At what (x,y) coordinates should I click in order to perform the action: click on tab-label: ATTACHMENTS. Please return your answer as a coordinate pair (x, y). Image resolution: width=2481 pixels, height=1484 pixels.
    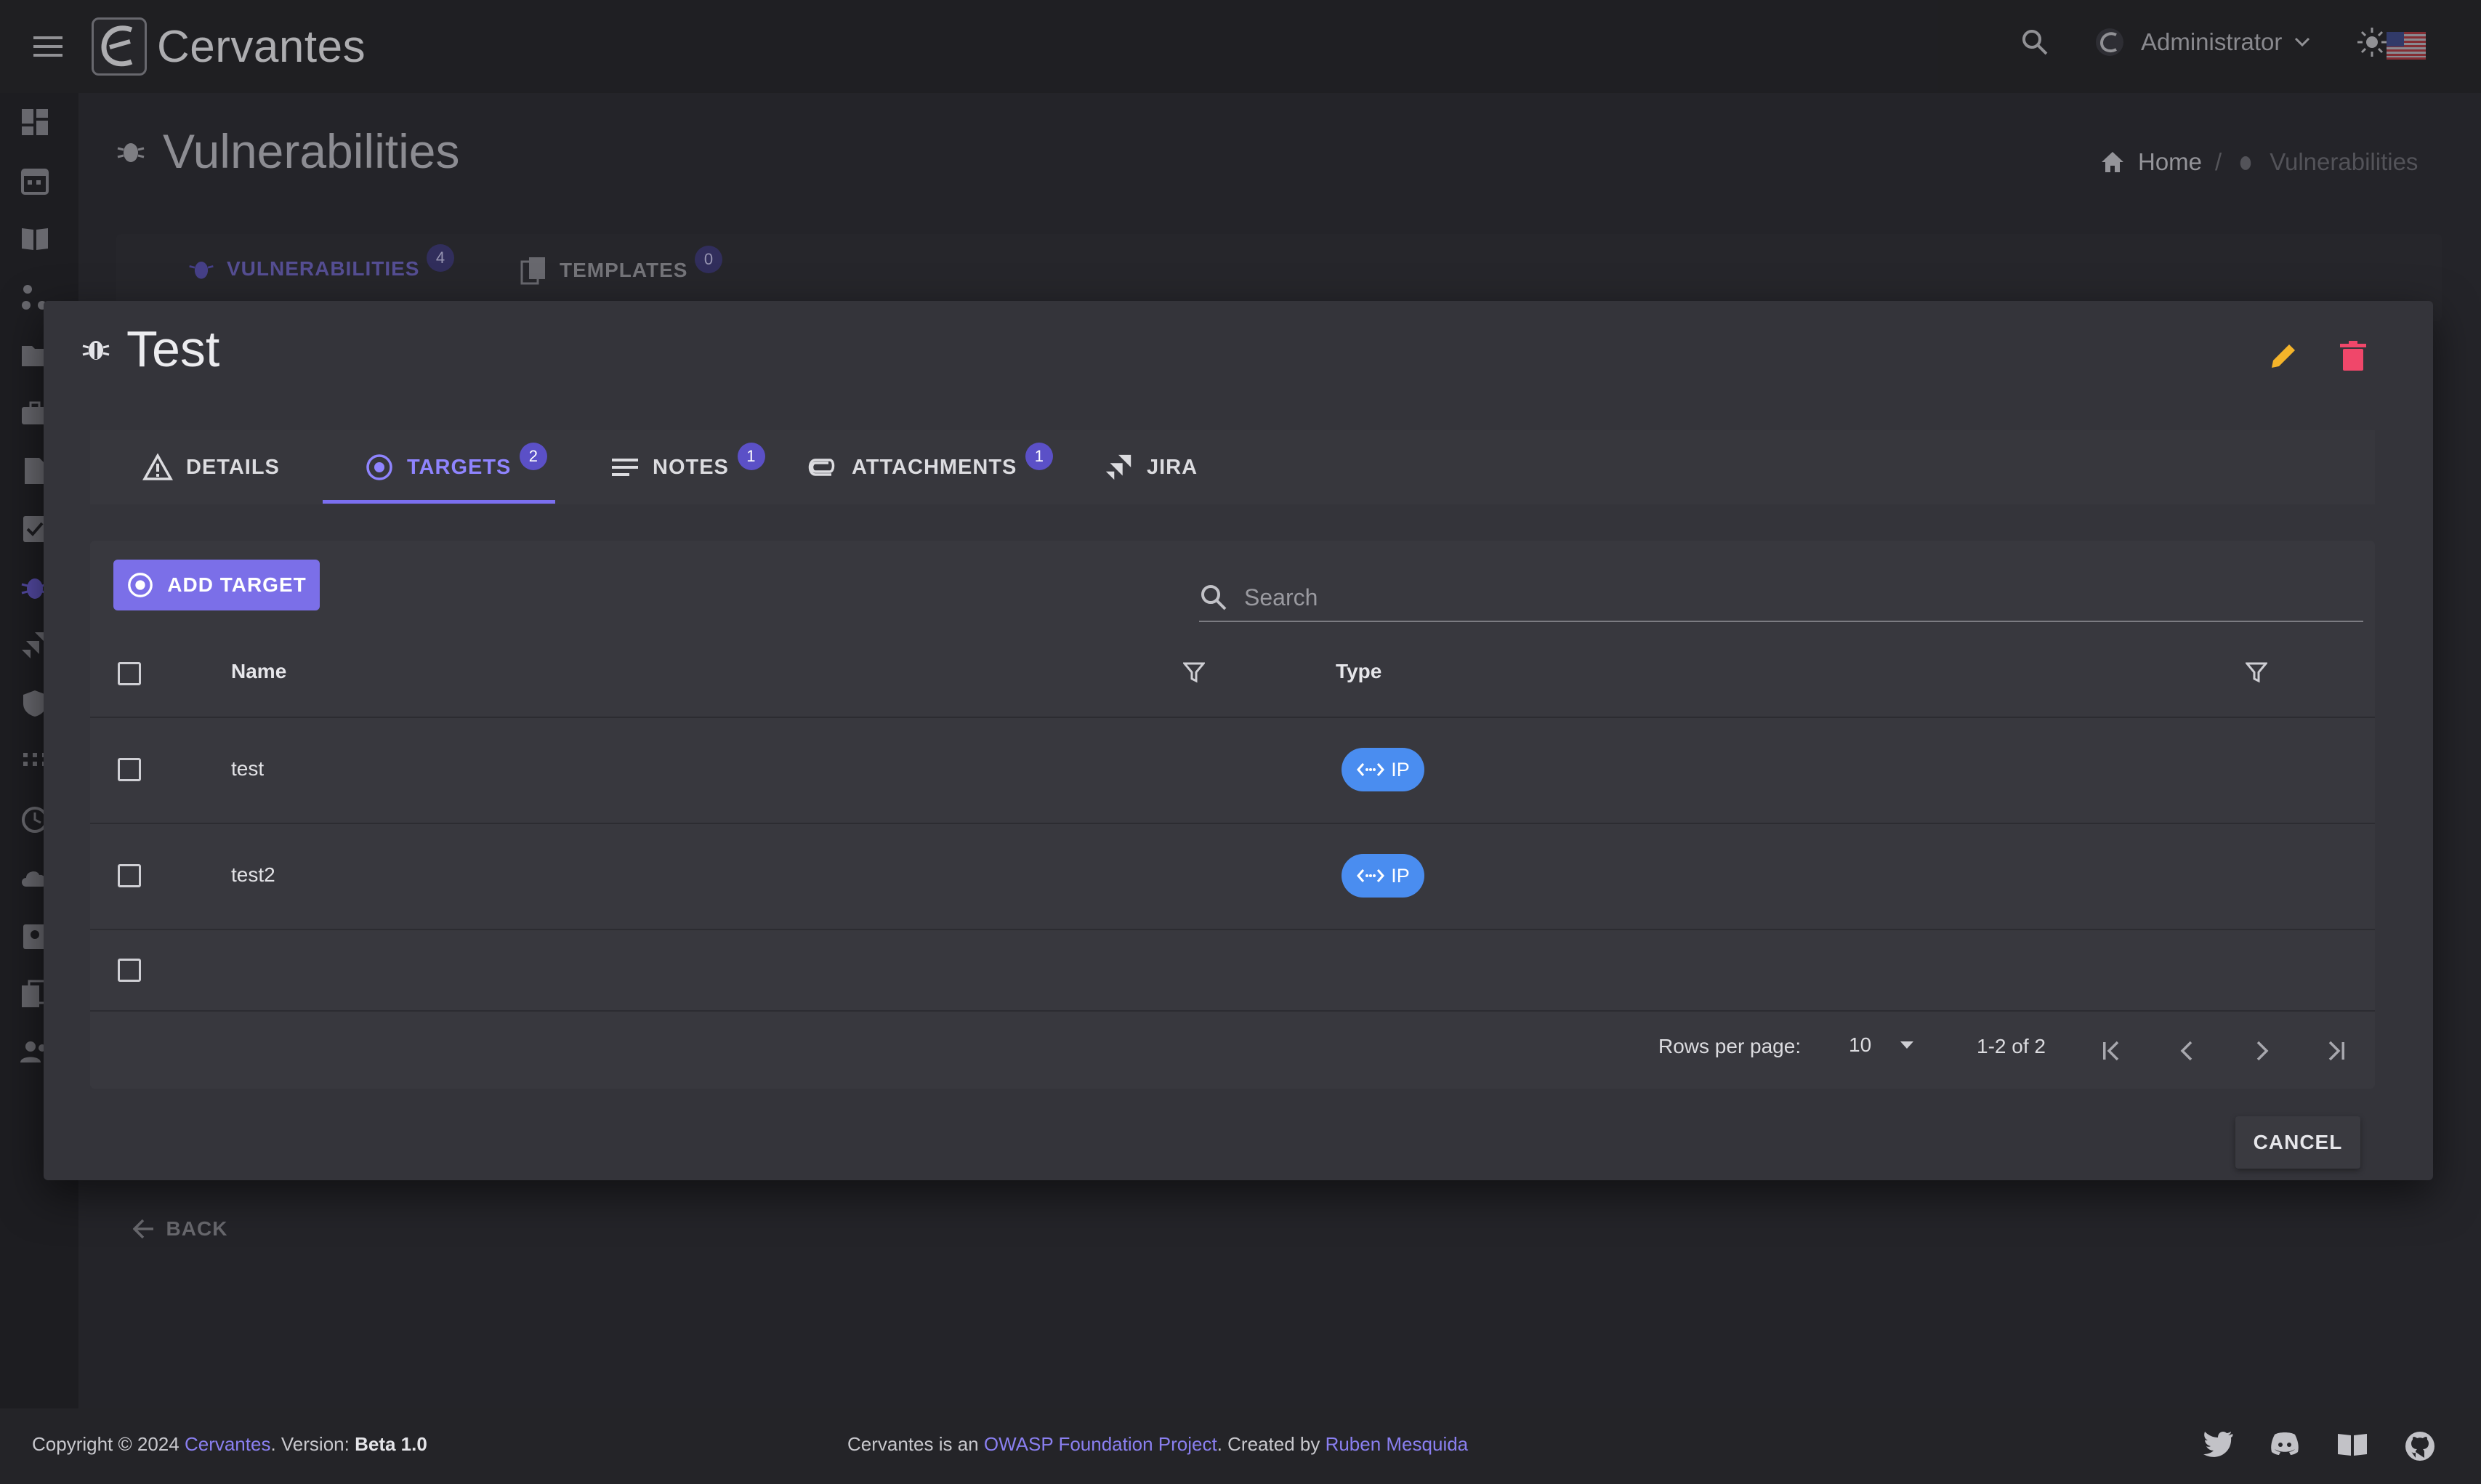
    Looking at the image, I should click on (934, 467).